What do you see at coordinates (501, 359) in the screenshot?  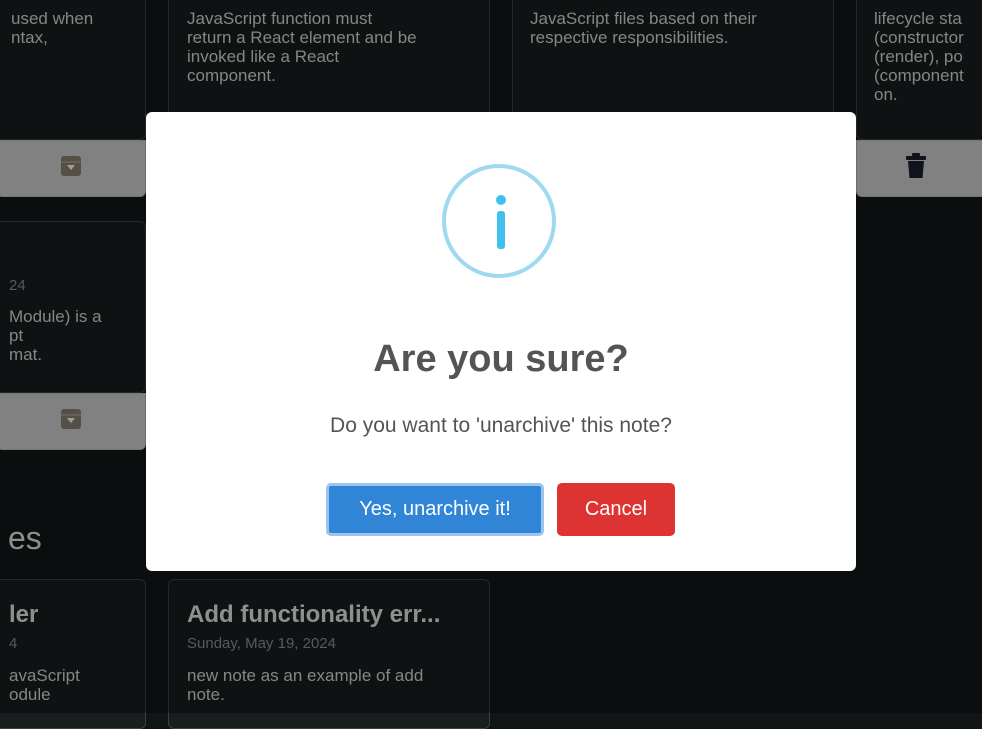 I see `dialog-title: Are you sure?` at bounding box center [501, 359].